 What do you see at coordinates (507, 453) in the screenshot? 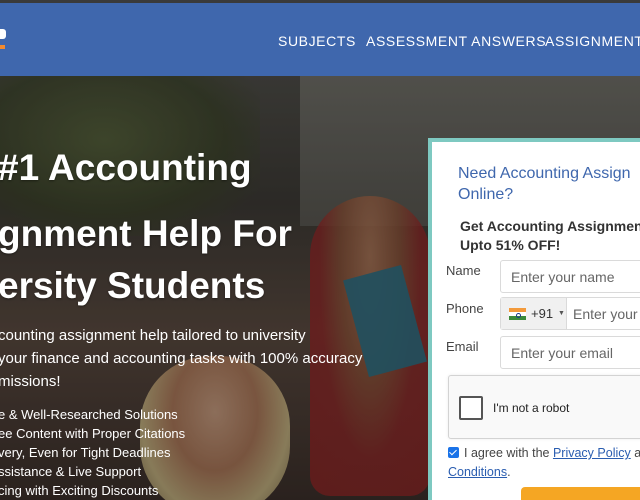
I see `agree-text: I agree with the` at bounding box center [507, 453].